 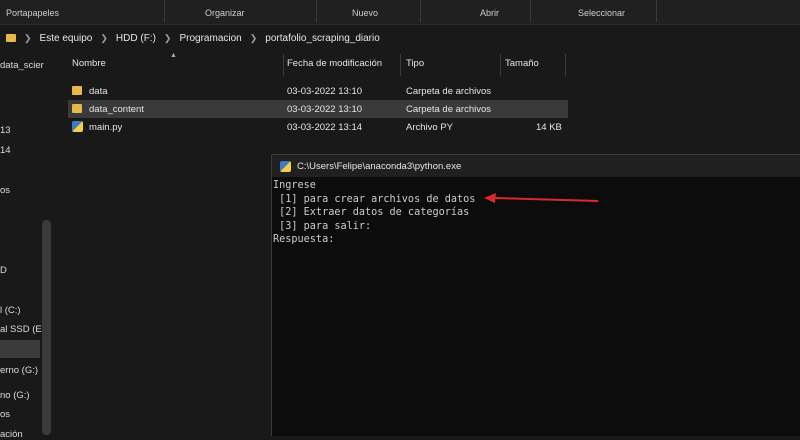 What do you see at coordinates (116, 109) in the screenshot?
I see `file-name: data_content` at bounding box center [116, 109].